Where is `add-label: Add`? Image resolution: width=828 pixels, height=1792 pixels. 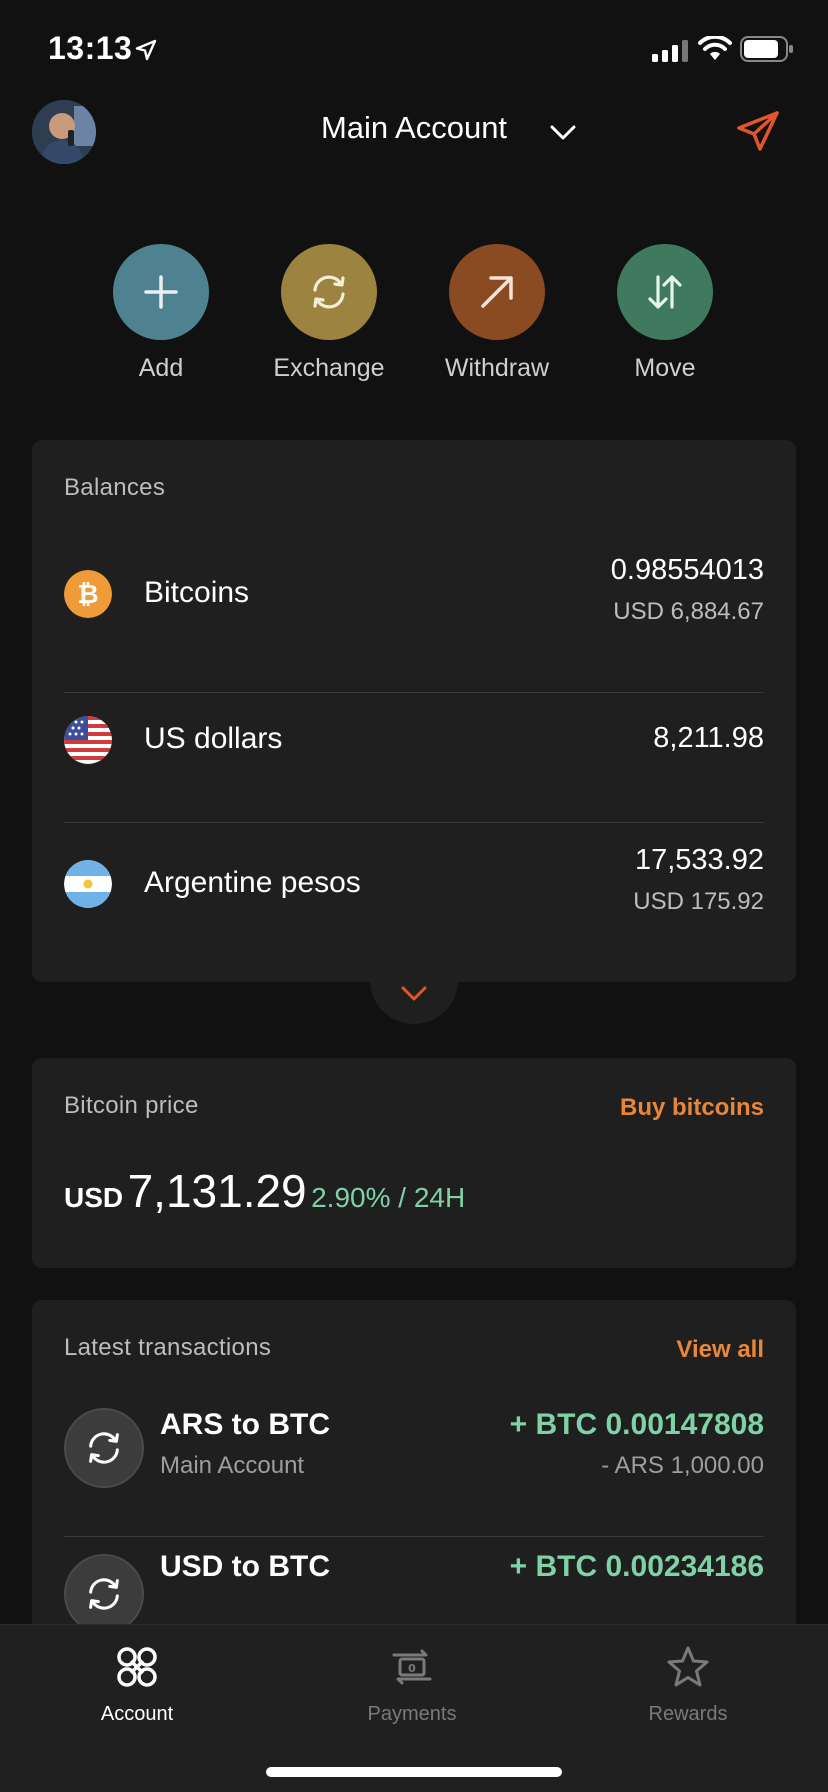
add-label: Add is located at coordinates (161, 368).